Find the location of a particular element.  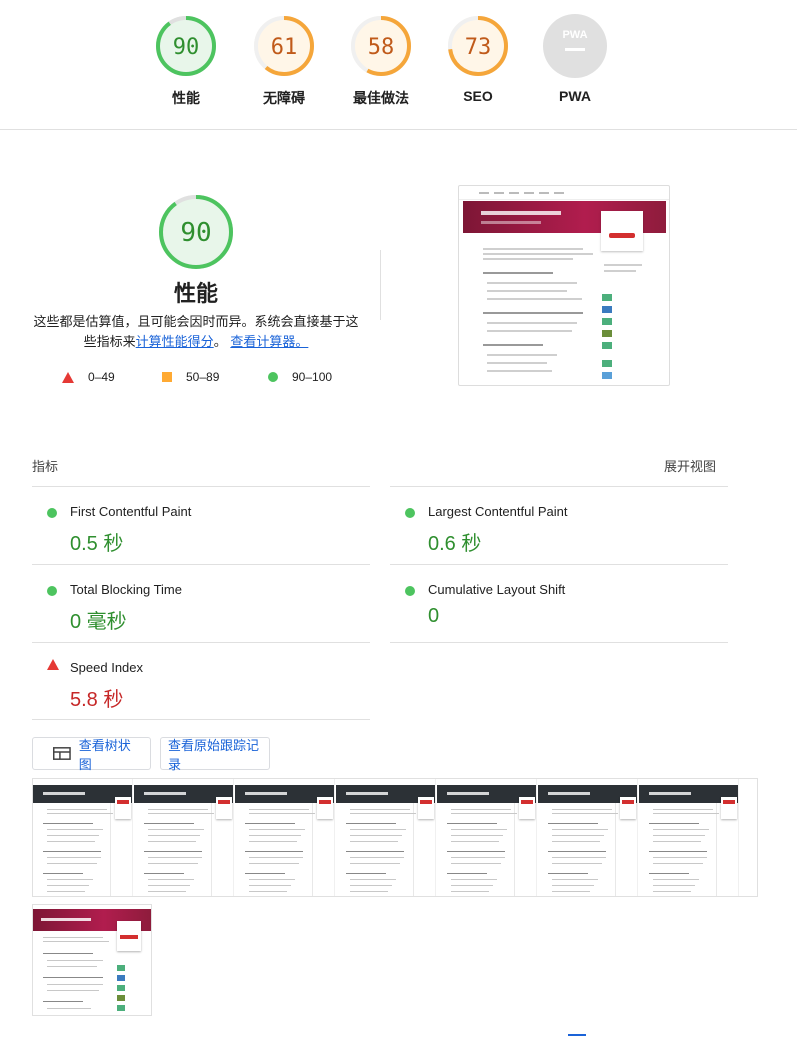

filmstrip-frame-final is located at coordinates (92, 960).